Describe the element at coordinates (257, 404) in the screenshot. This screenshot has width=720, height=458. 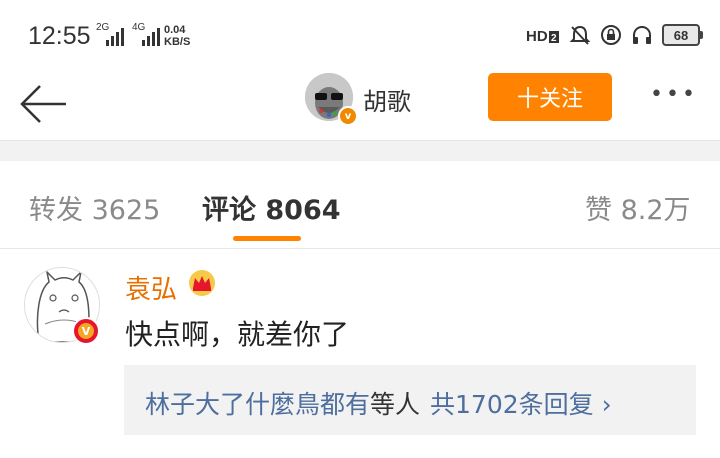
I see `reply-user-name: 林子大了什麼鳥都有` at that location.